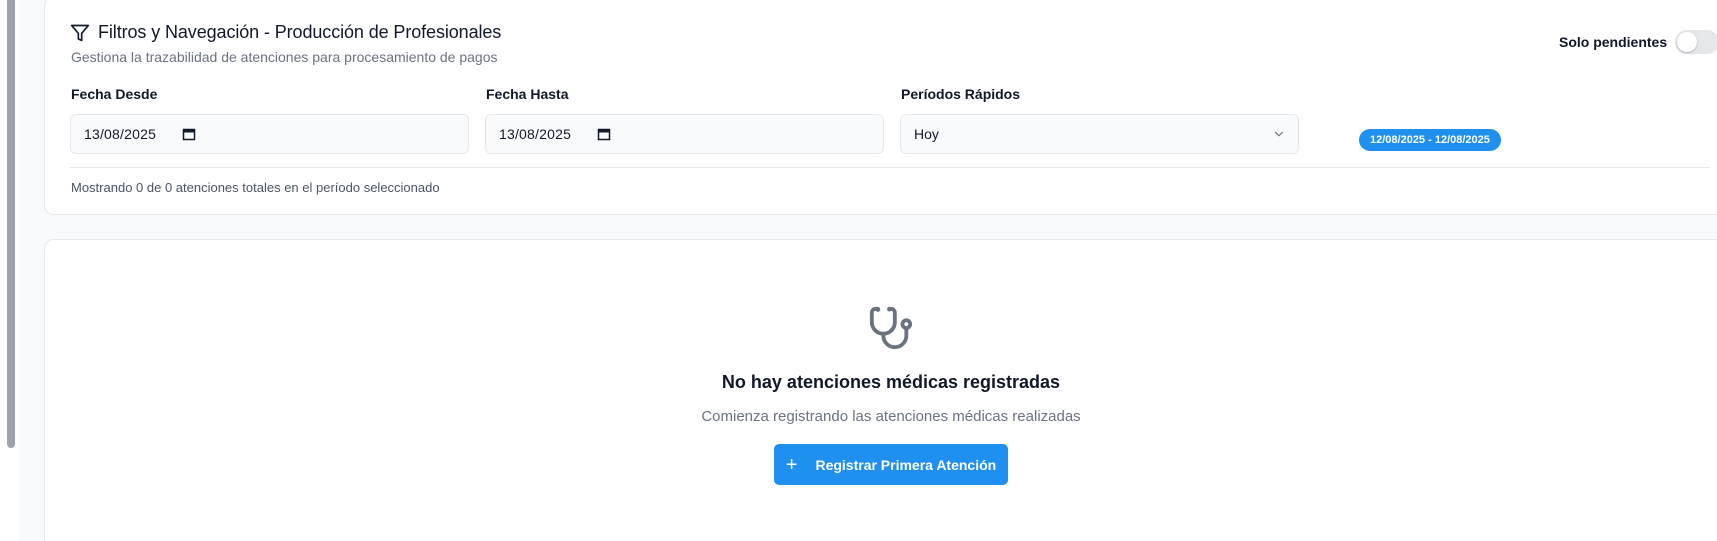 This screenshot has width=1717, height=541. Describe the element at coordinates (961, 94) in the screenshot. I see `quick-periods-label: Períodos Rápidos` at that location.